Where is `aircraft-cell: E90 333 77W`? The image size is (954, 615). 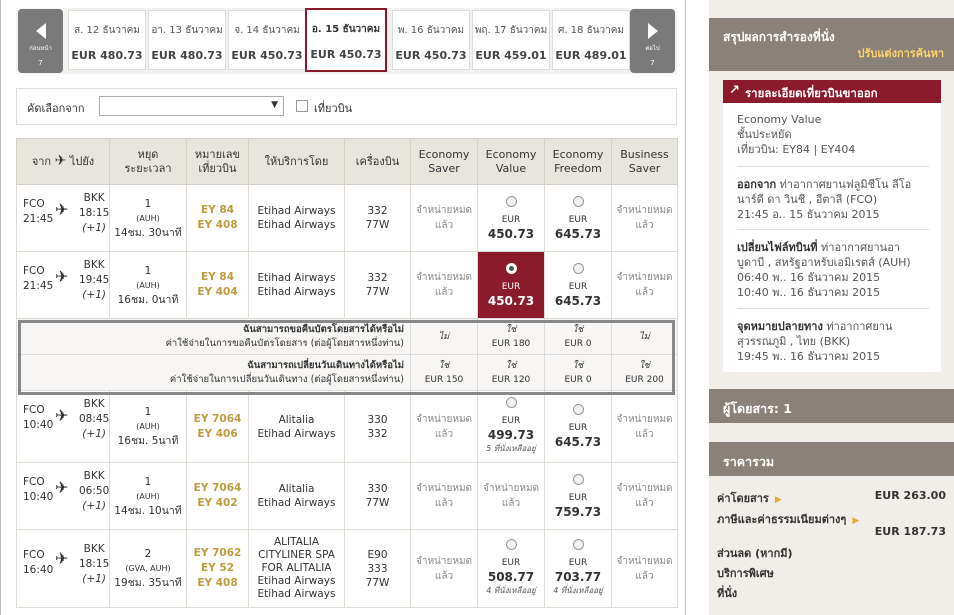 aircraft-cell: E90 333 77W is located at coordinates (377, 568).